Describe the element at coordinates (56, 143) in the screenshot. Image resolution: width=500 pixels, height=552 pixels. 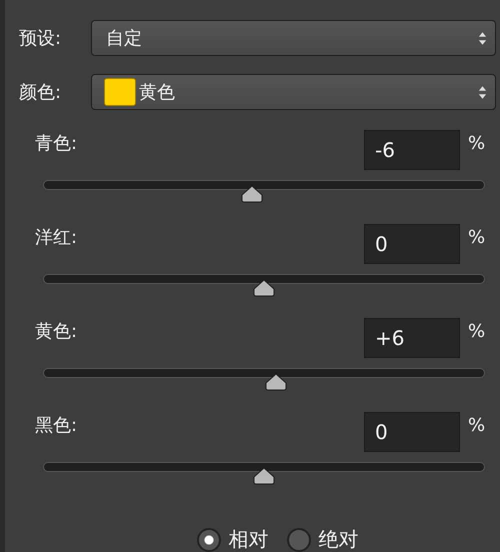
I see `slider-label: 青色:` at that location.